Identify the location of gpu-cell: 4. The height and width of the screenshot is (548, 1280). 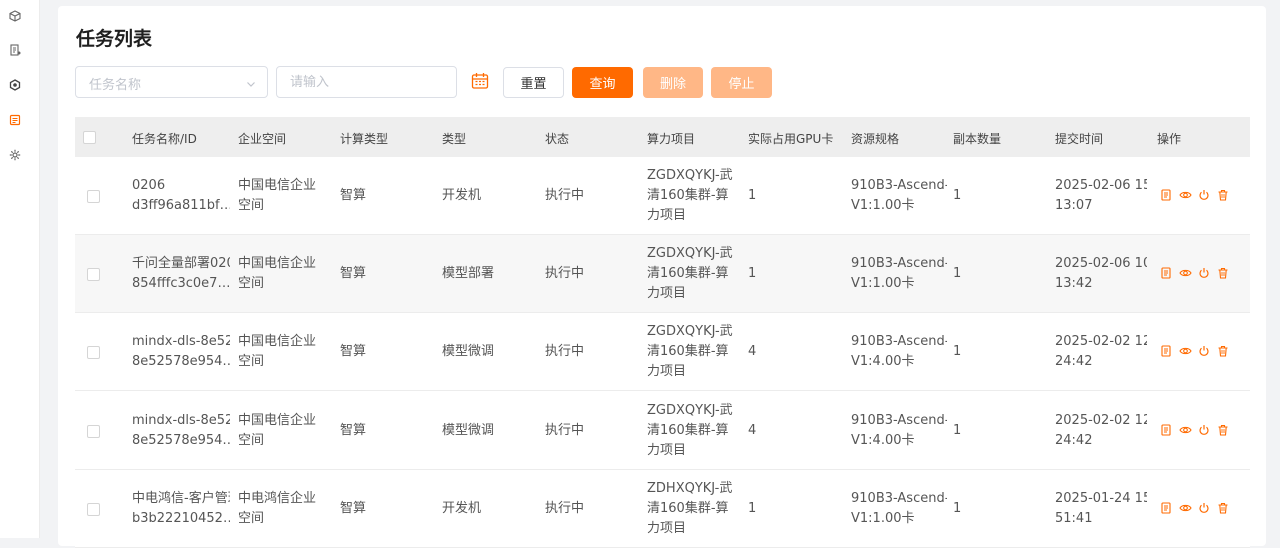
(752, 352).